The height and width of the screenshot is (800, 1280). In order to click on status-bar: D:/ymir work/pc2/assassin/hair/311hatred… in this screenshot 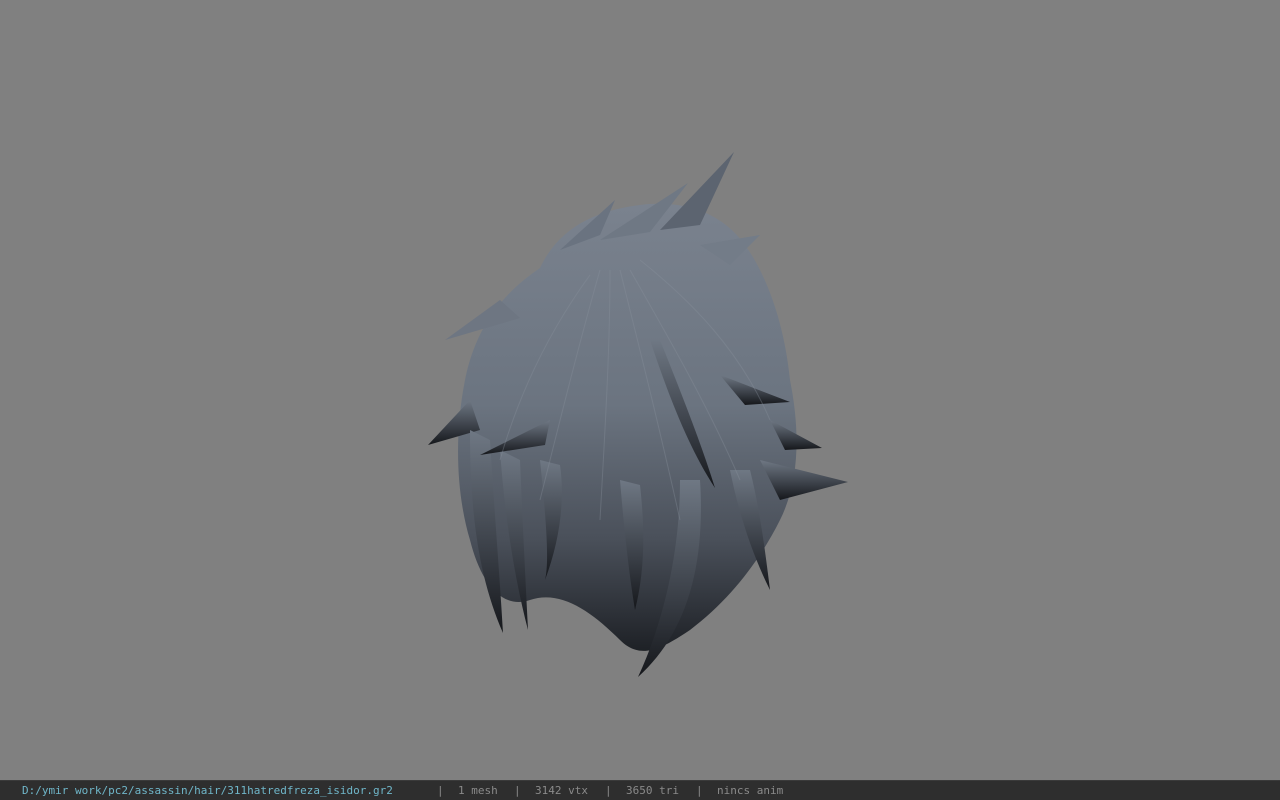, I will do `click(640, 790)`.